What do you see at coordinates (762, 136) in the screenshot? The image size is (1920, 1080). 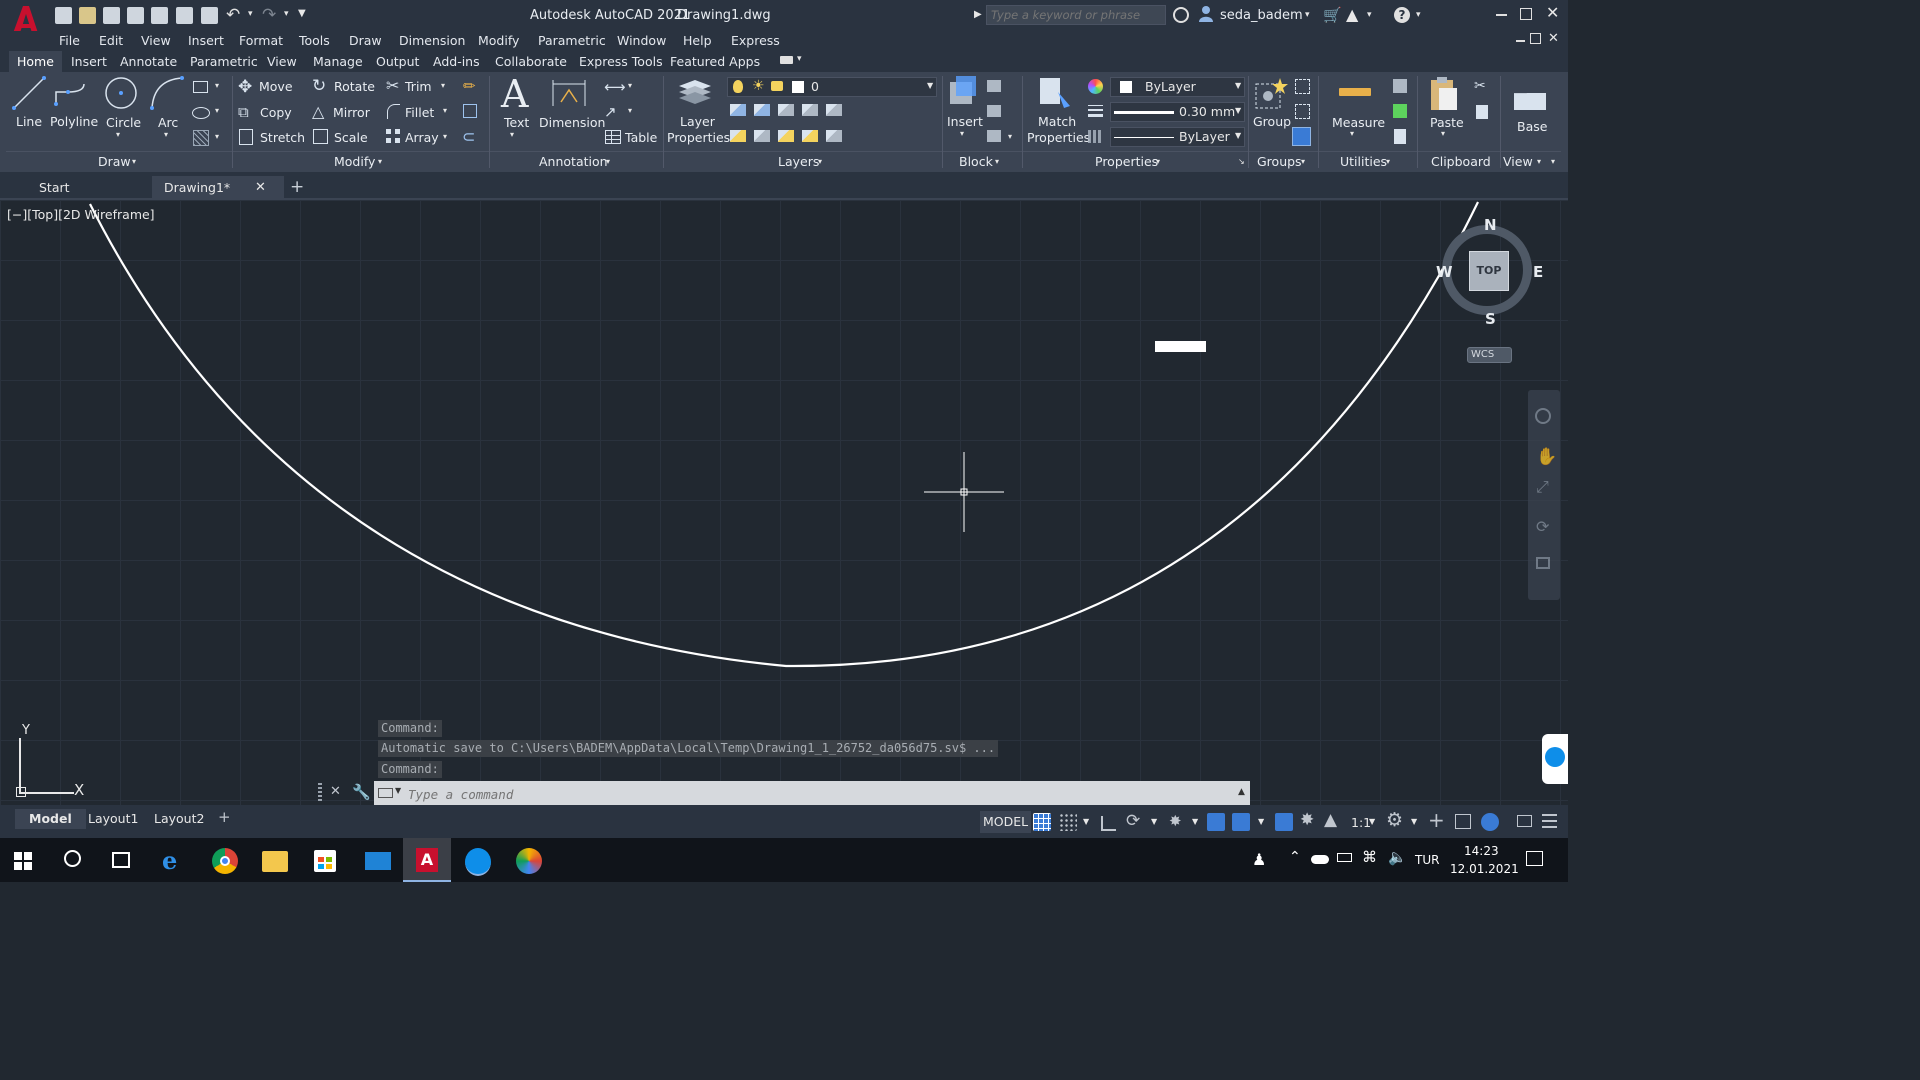 I see `layer-freeze-tool-icon` at bounding box center [762, 136].